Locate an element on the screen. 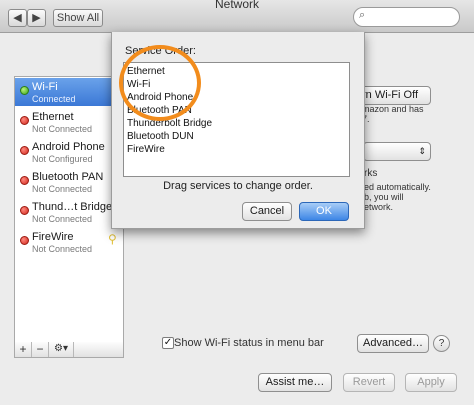 This screenshot has height=405, width=474. service-item-firewire: FireWire Not Connected is located at coordinates (69, 242).